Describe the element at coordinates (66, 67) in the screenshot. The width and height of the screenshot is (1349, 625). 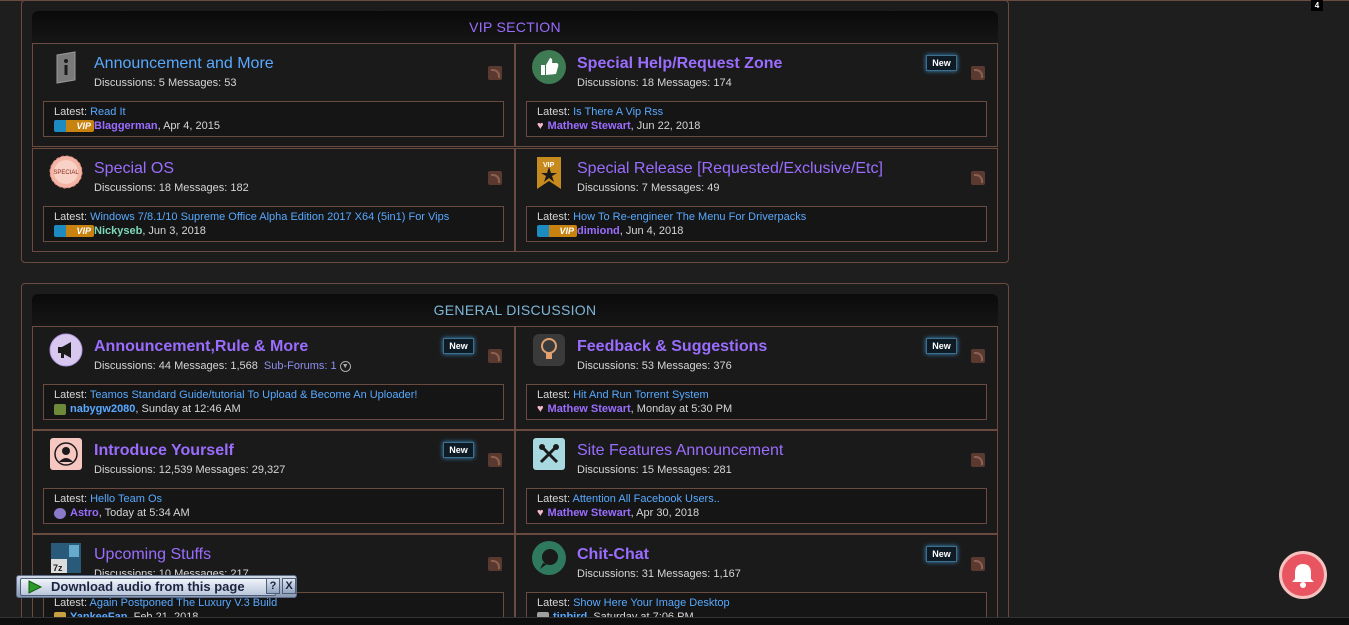
I see `info-icon` at that location.